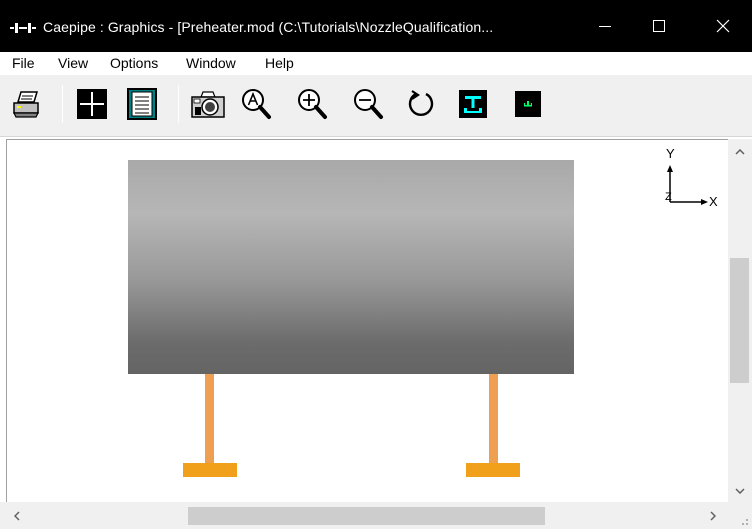 This screenshot has height=529, width=752. I want to click on list-button, so click(142, 104).